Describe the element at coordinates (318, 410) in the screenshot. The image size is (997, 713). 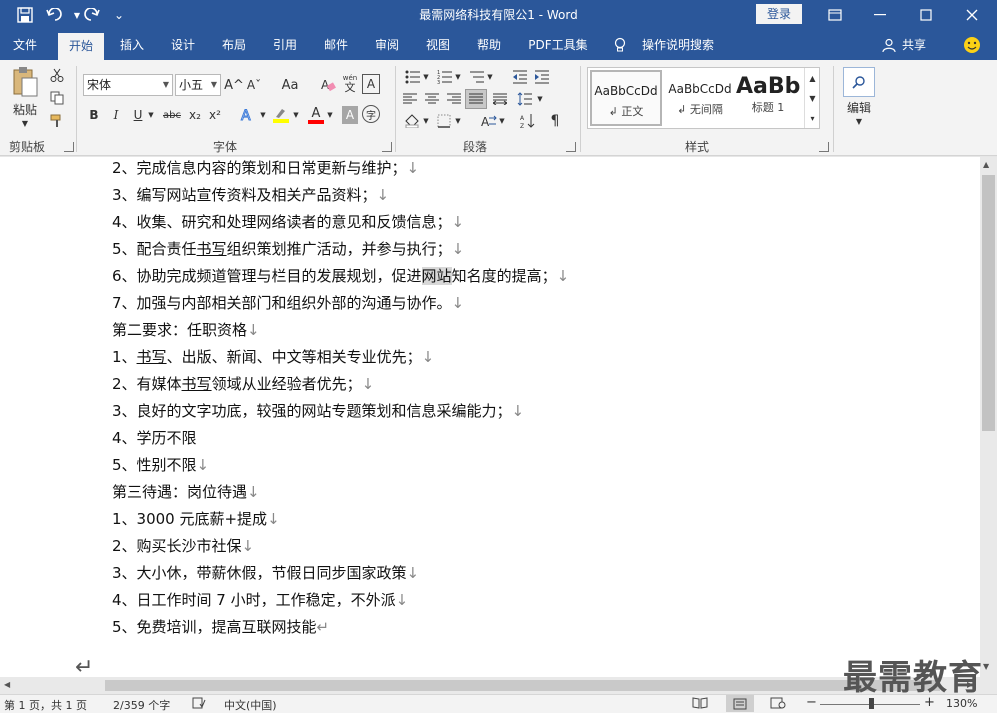
I see `paragraph-line: 3、良好的文字功底，较强的网站专题策划和信息采编能力；↓` at that location.